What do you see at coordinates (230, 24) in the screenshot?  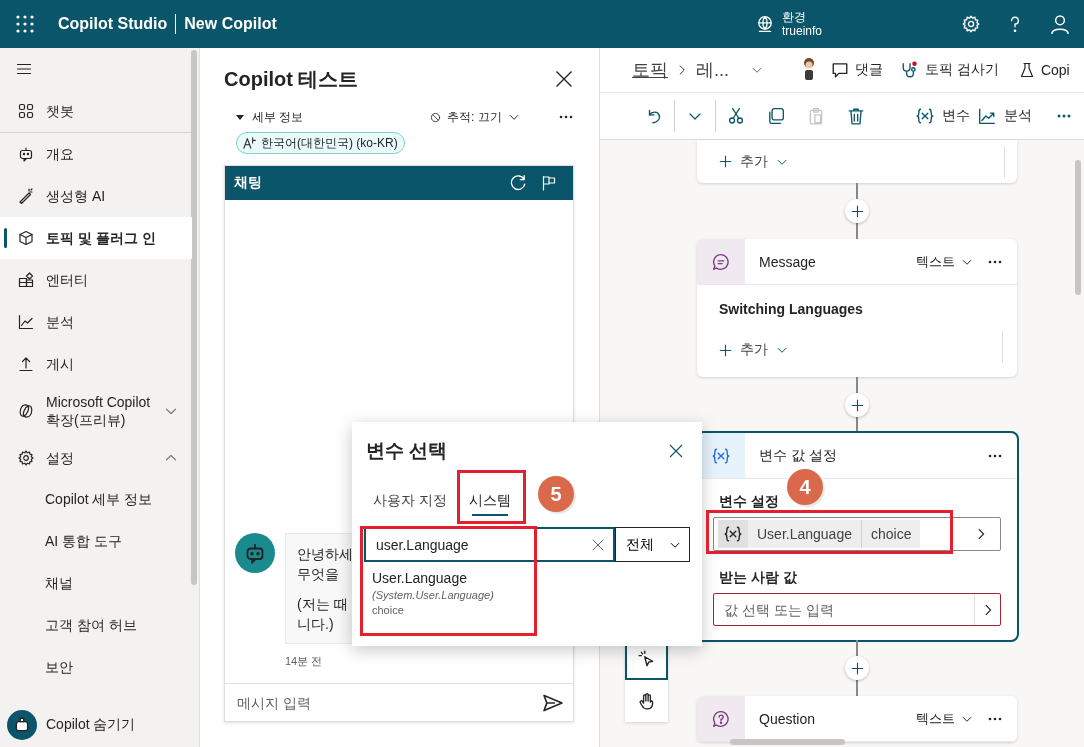 I see `bot-name: New Copilot` at bounding box center [230, 24].